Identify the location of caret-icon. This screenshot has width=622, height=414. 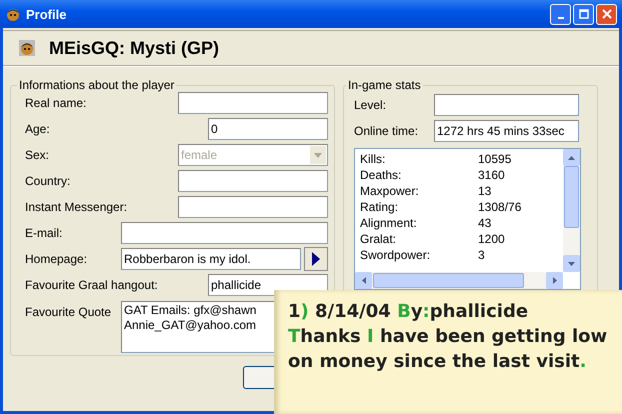
(318, 155).